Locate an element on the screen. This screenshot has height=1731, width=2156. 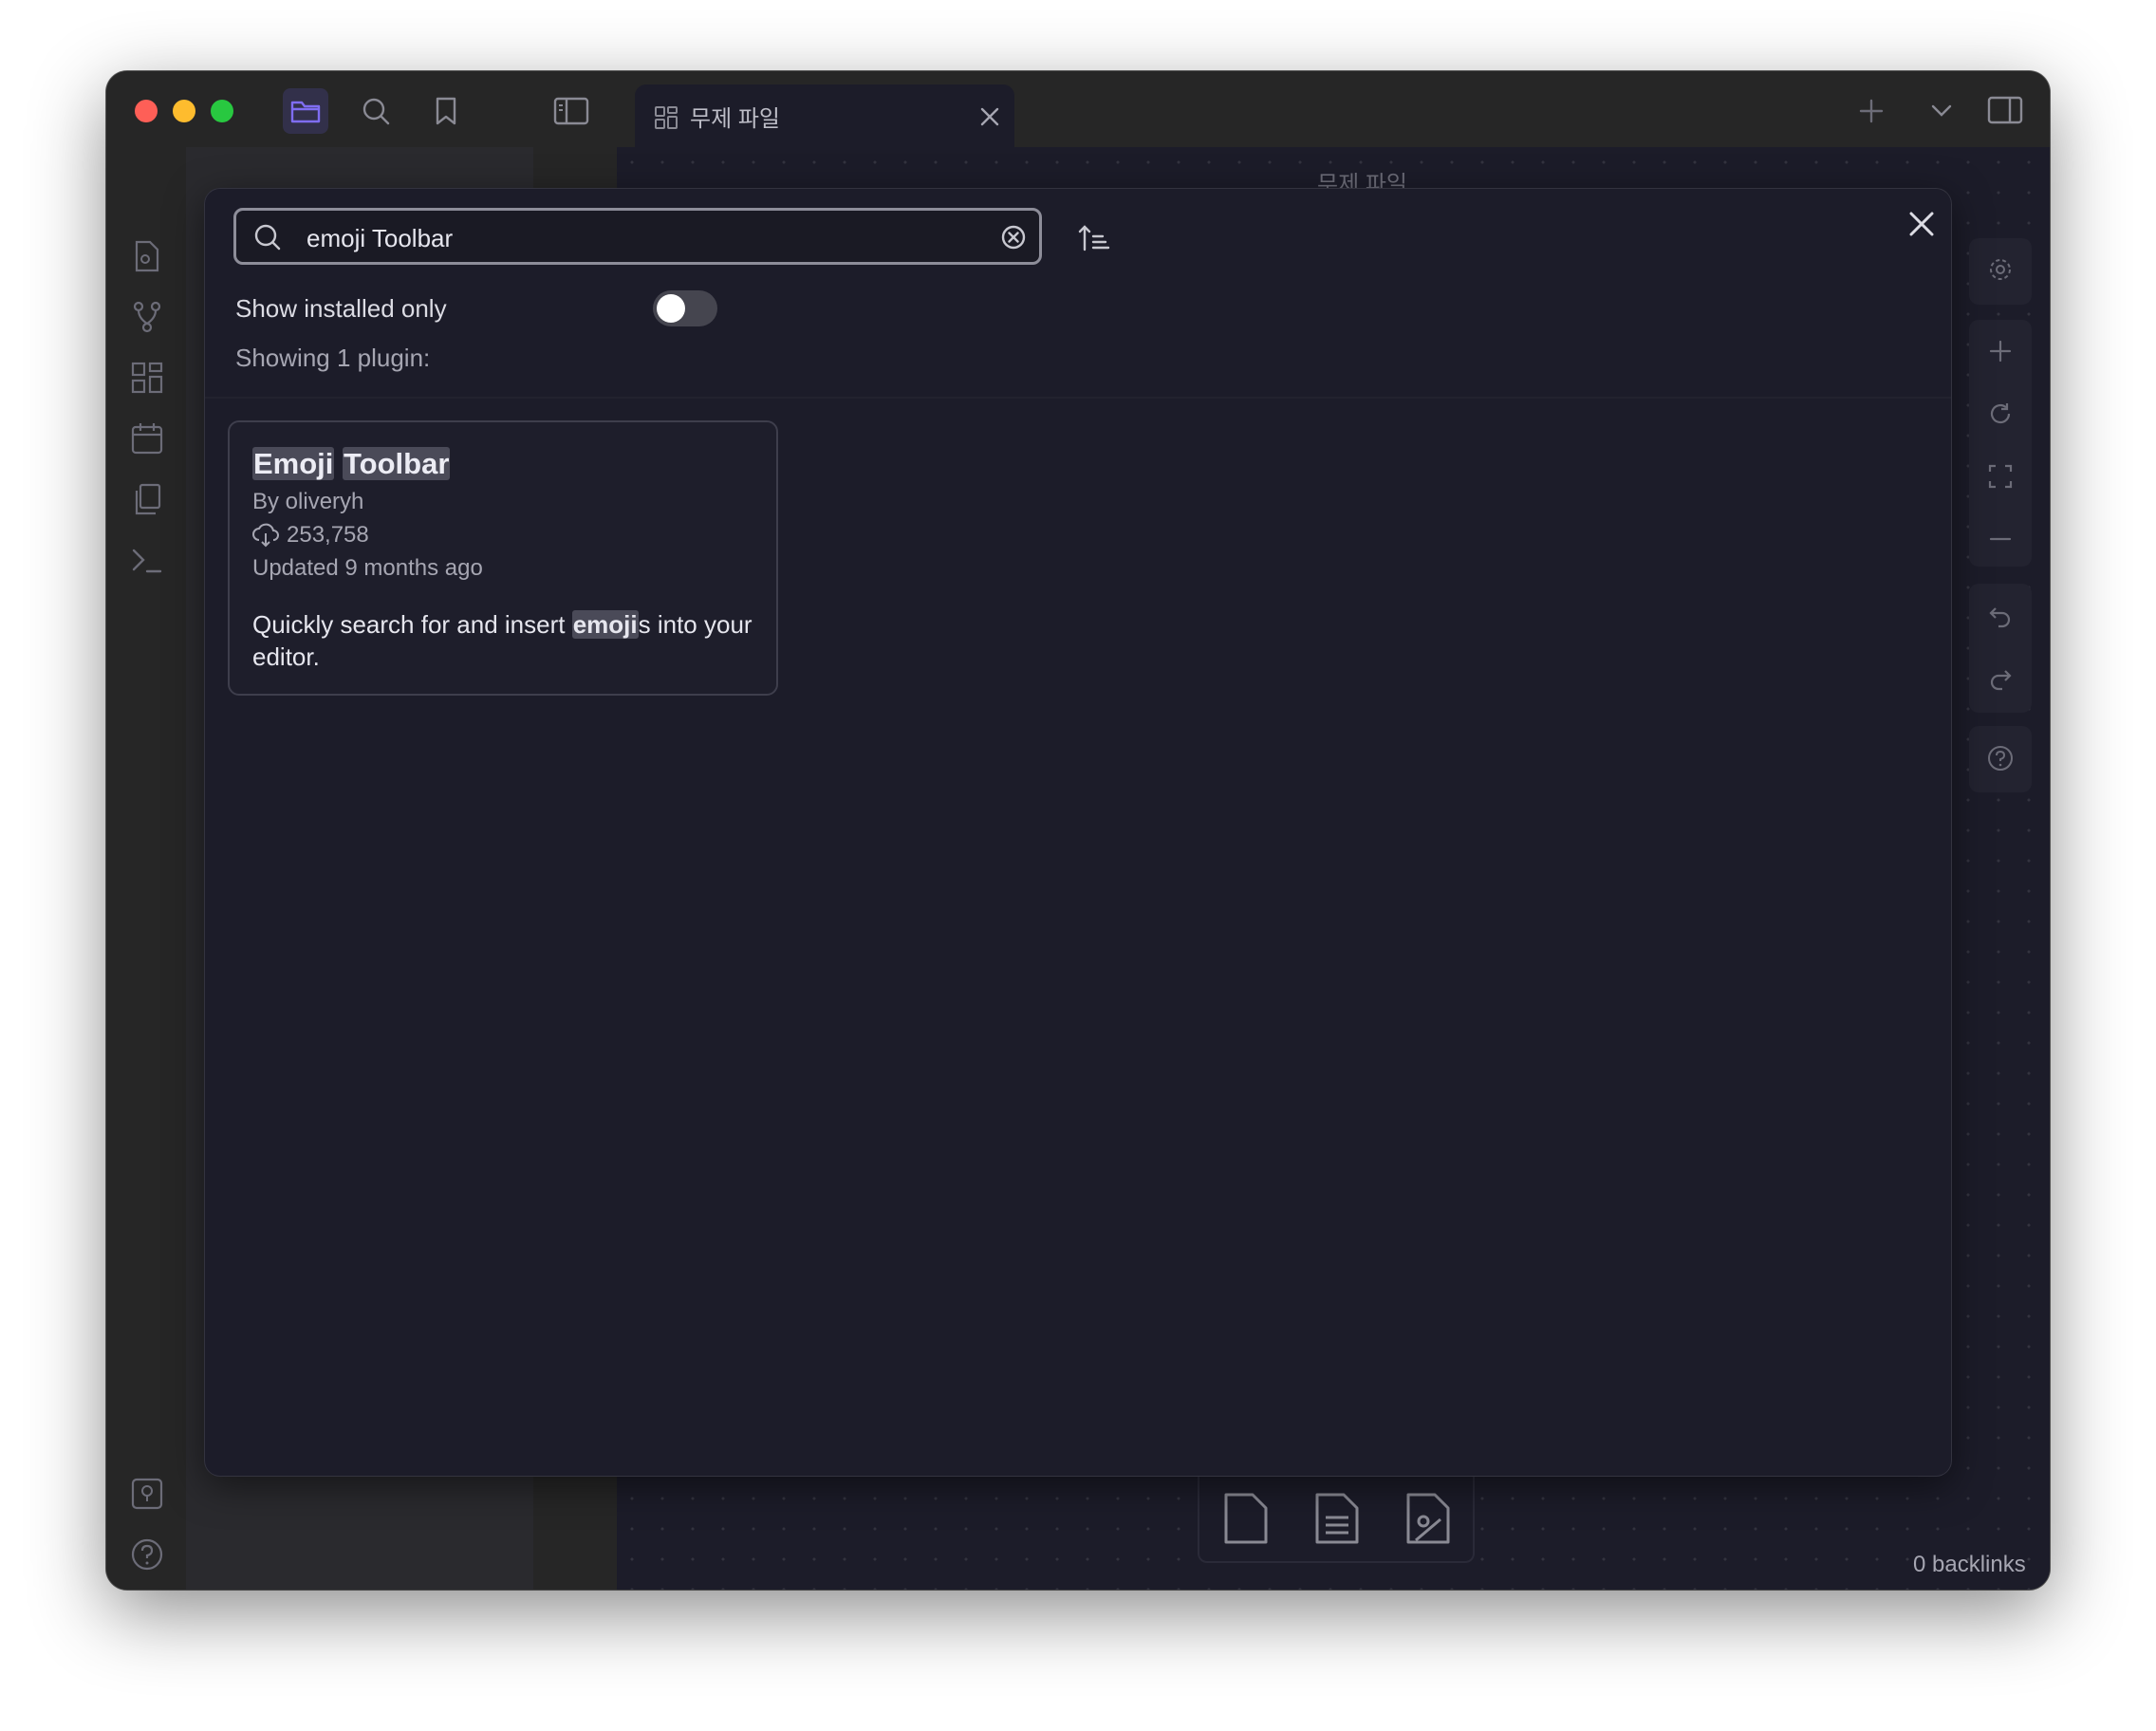
chevron-down-icon is located at coordinates (1941, 111).